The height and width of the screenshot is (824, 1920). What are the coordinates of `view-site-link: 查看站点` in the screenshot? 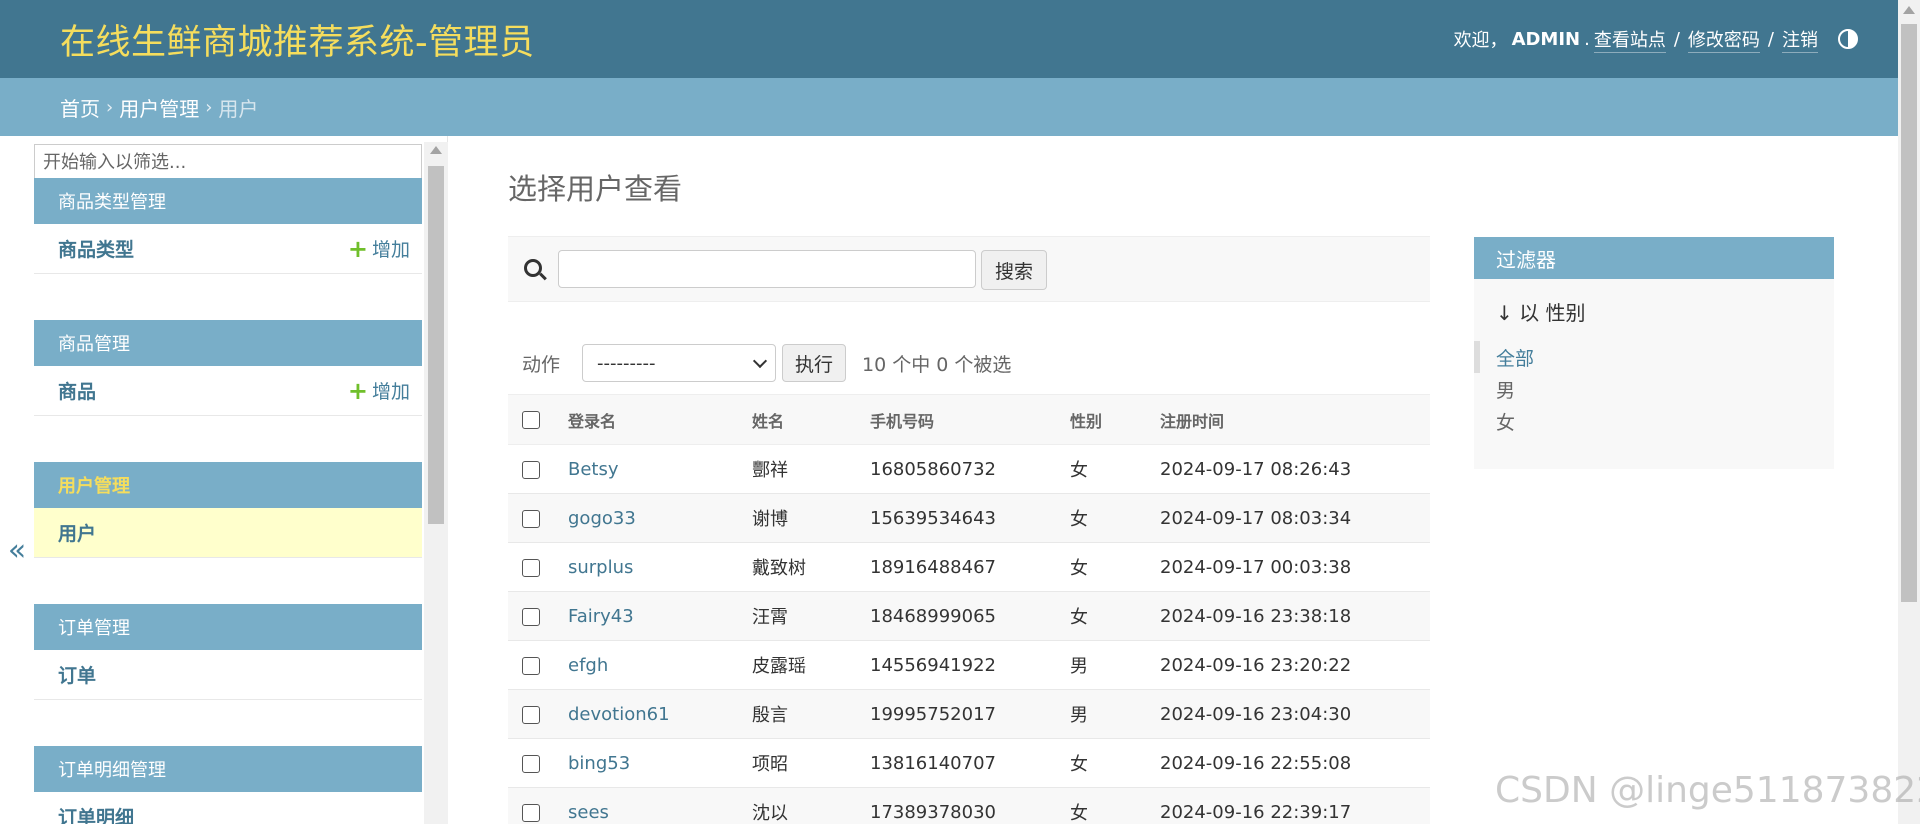 It's located at (1629, 39).